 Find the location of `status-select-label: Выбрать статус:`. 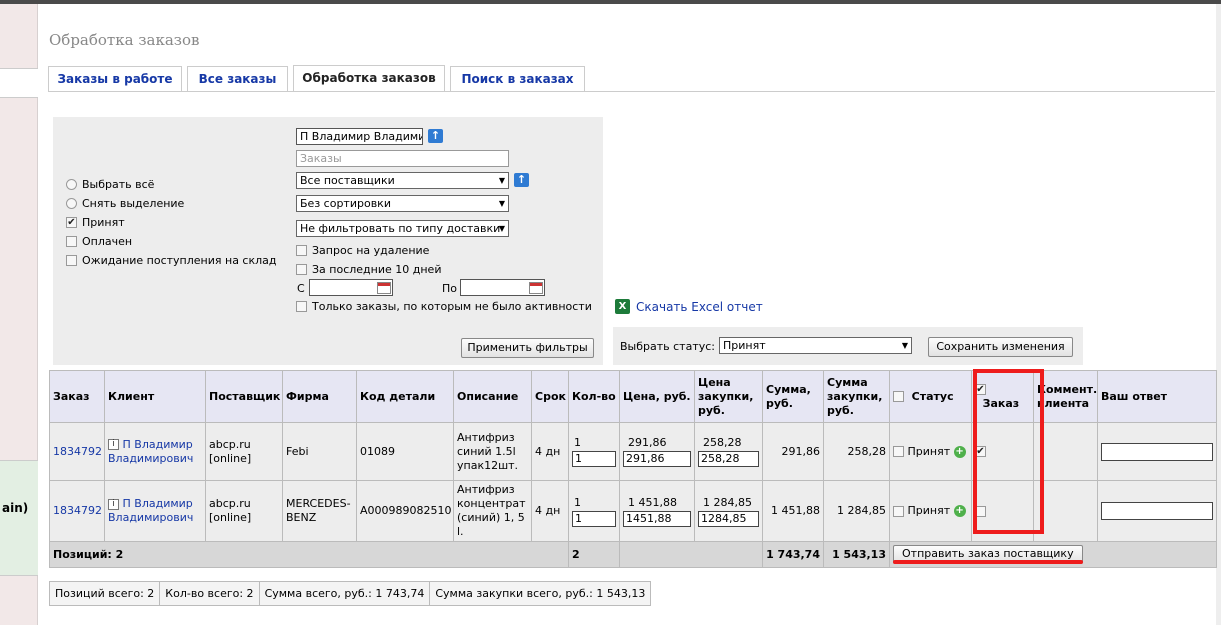

status-select-label: Выбрать статус: is located at coordinates (667, 346).